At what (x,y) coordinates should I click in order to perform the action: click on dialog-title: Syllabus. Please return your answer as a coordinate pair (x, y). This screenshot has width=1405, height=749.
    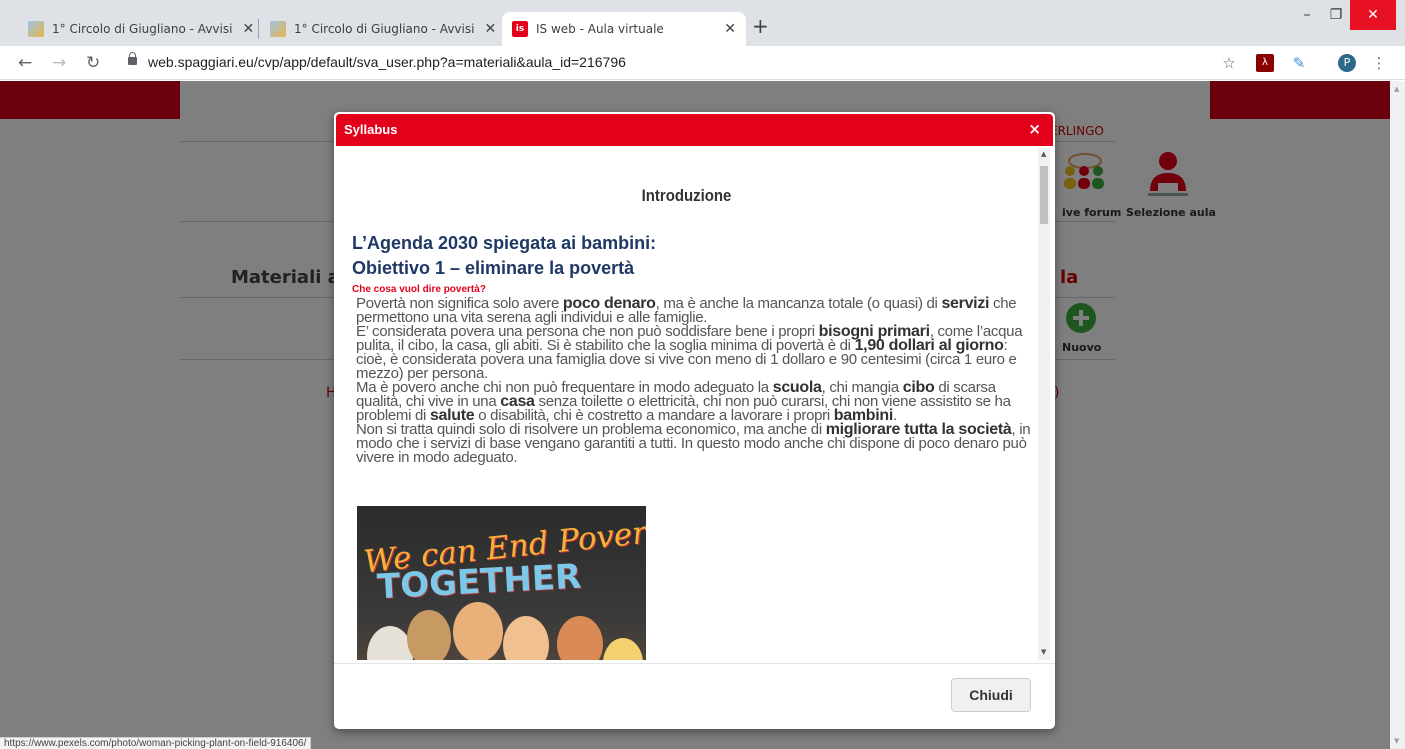
    Looking at the image, I should click on (371, 129).